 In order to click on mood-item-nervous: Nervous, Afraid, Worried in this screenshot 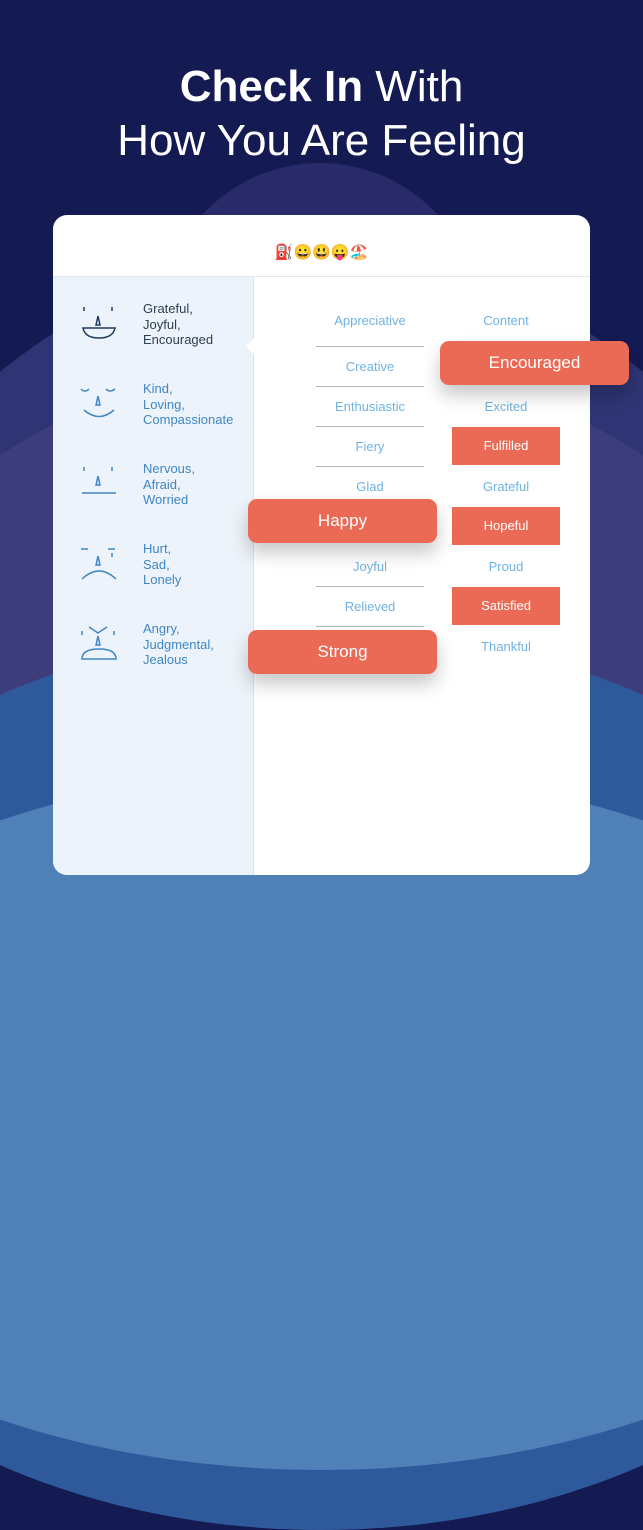, I will do `click(153, 496)`.